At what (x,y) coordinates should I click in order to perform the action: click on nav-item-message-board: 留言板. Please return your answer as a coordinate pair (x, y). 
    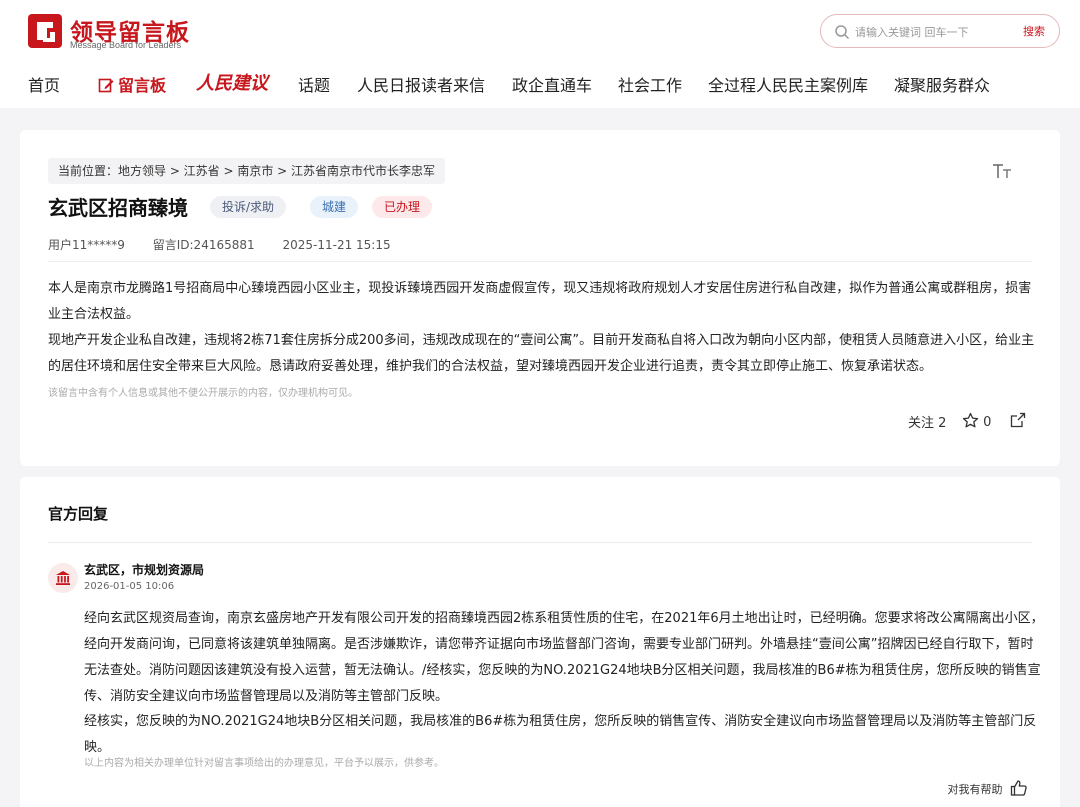
    Looking at the image, I should click on (132, 84).